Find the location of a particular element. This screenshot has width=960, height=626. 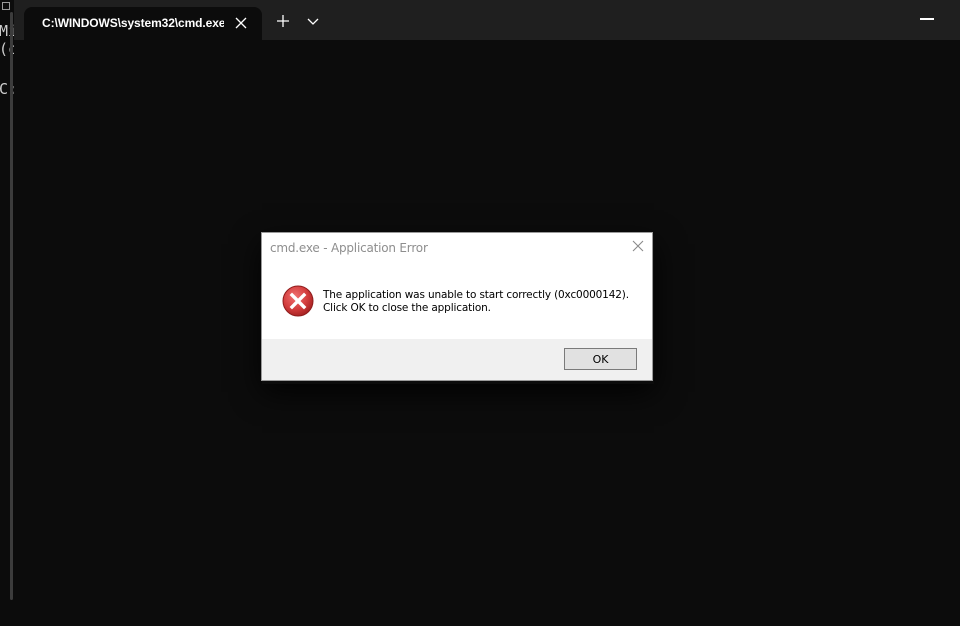

tab-title: C:\WINDOWS\system32\cmd.exe is located at coordinates (133, 23).